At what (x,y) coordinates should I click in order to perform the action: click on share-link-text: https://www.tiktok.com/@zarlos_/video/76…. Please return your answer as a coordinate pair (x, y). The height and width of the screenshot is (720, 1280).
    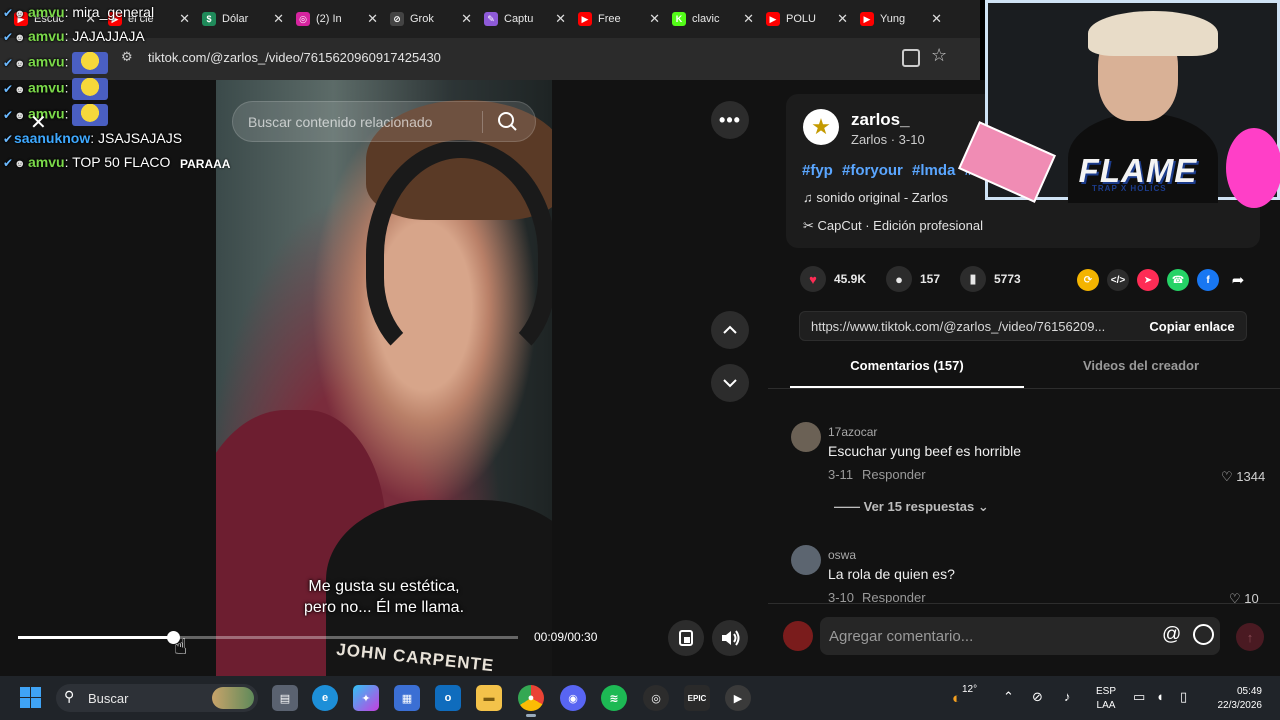
    Looking at the image, I should click on (971, 326).